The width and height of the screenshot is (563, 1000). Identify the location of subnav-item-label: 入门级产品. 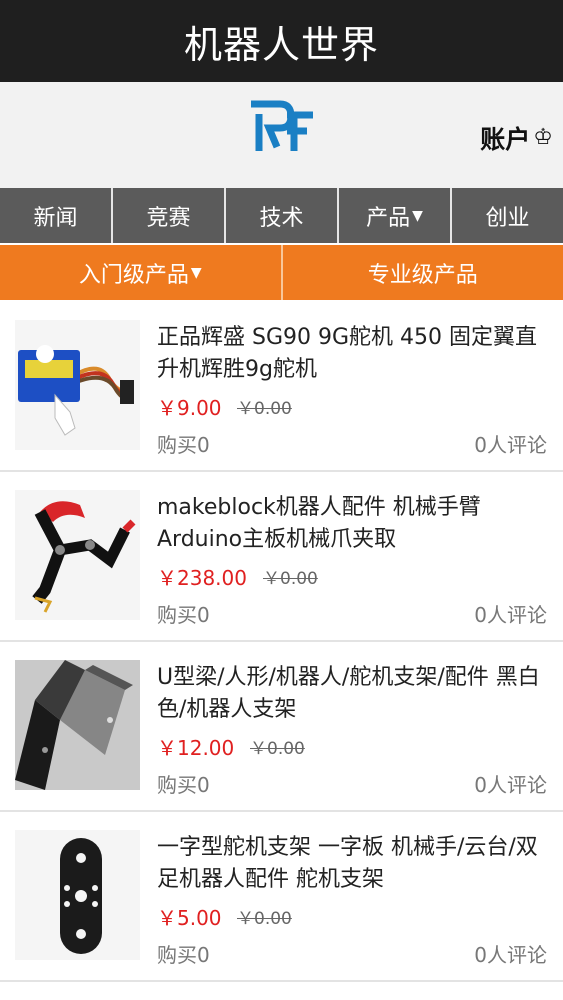
(133, 275).